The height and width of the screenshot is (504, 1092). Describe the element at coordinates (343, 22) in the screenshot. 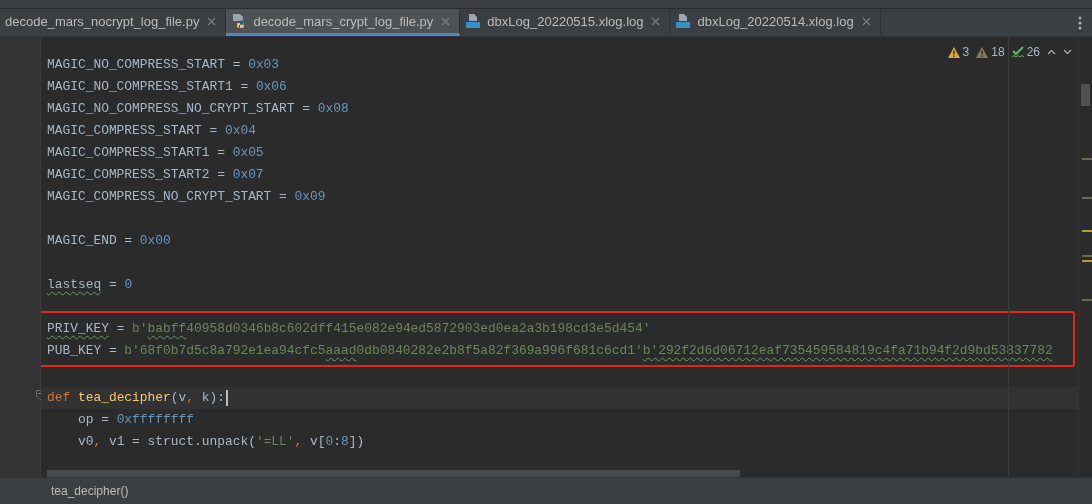

I see `editor-tab: decode_mars_crypt_log_file.py` at that location.